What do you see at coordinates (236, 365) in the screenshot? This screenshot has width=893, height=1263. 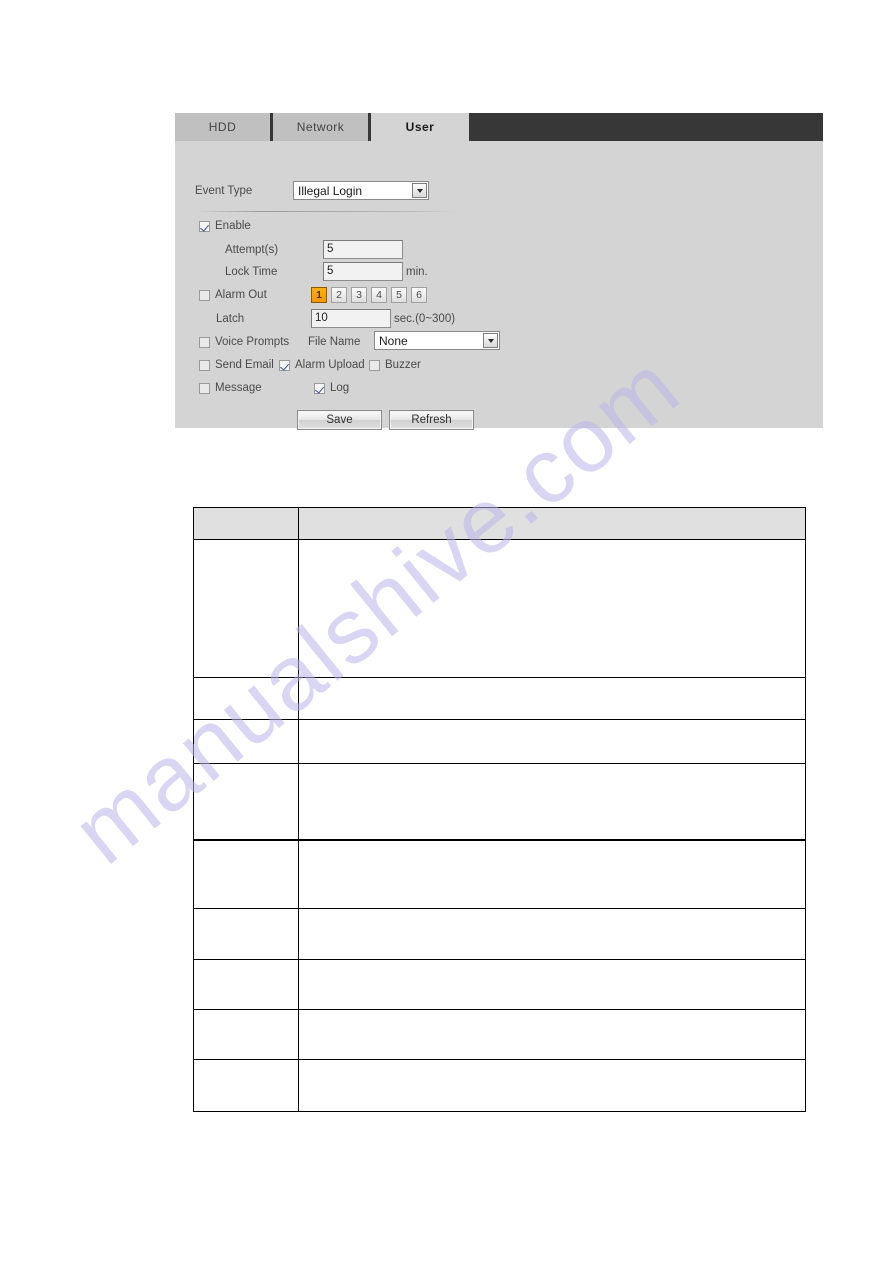 I see `send-email-checkbox: Send Email` at bounding box center [236, 365].